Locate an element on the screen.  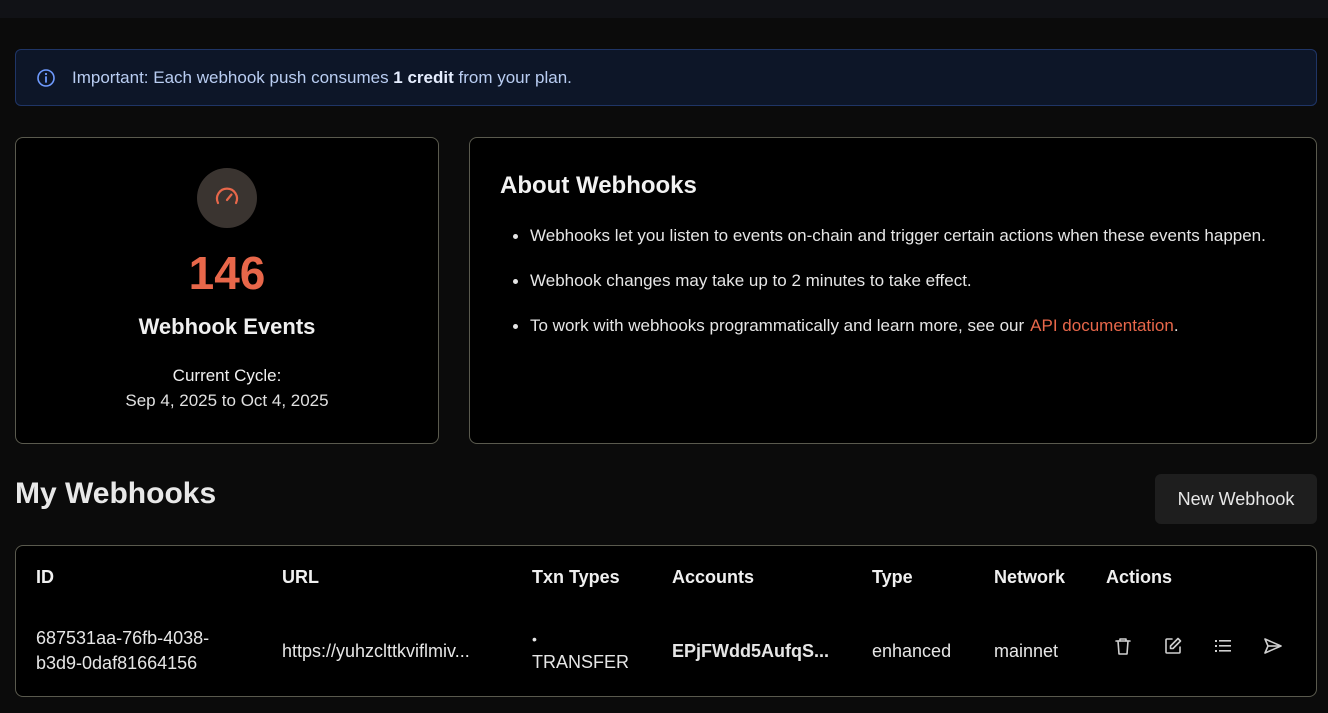
webhook-id: 687531aa-76fb-4038- b3d9-0daf81664156 is located at coordinates (122, 651).